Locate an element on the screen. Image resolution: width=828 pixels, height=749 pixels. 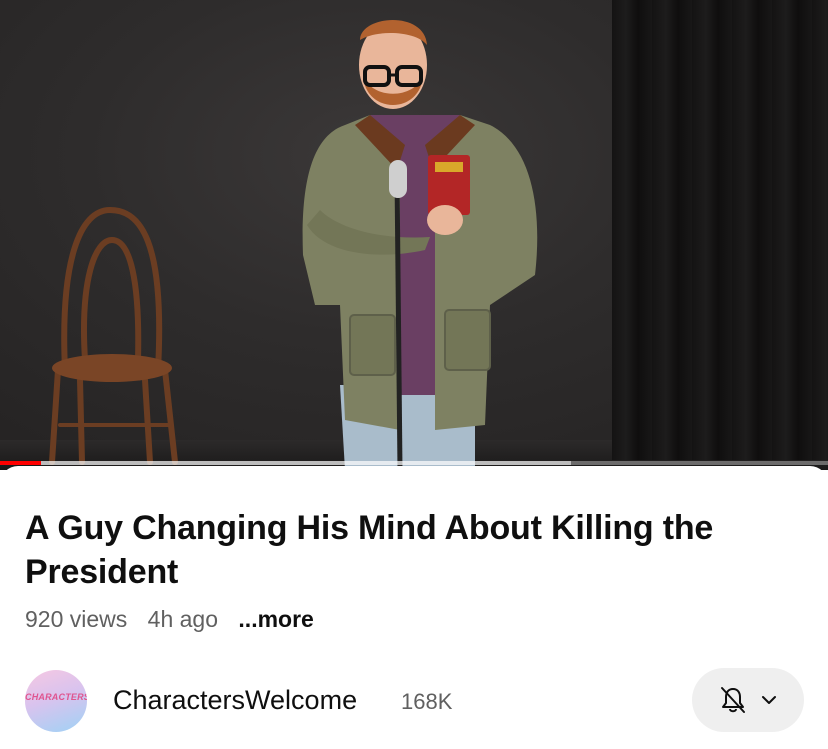
avatar-logo-text: CHARACTERS is located at coordinates (56, 697).